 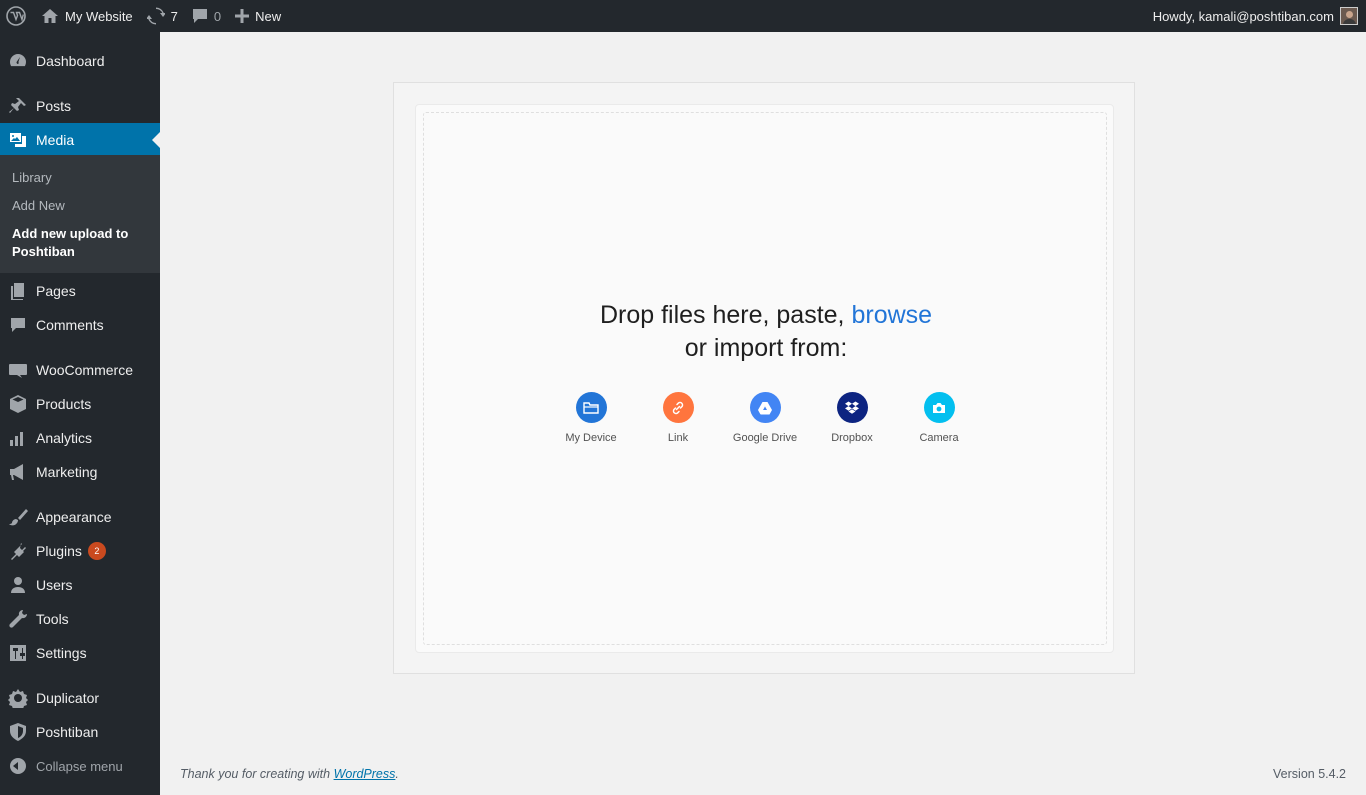 I want to click on submenu-add-new-upload: Add new upload to Poshtiban, so click(x=82, y=243).